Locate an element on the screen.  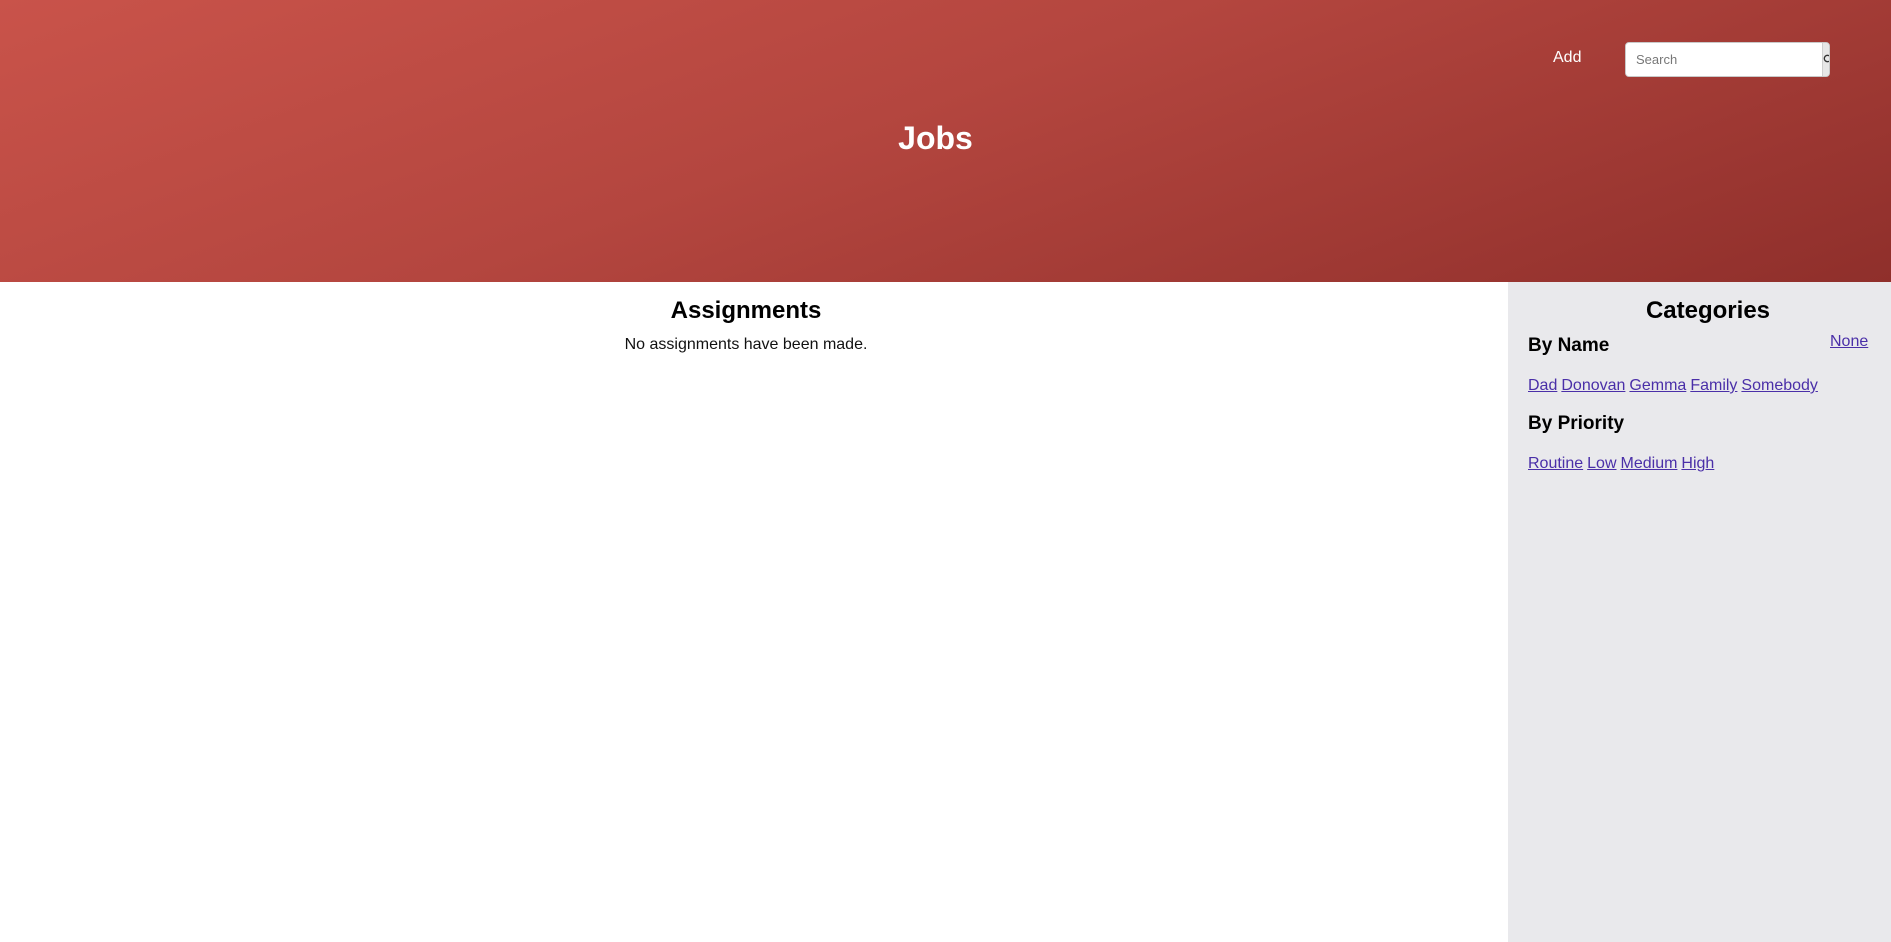
name-filter-link-donovan: Donovan is located at coordinates (1593, 385).